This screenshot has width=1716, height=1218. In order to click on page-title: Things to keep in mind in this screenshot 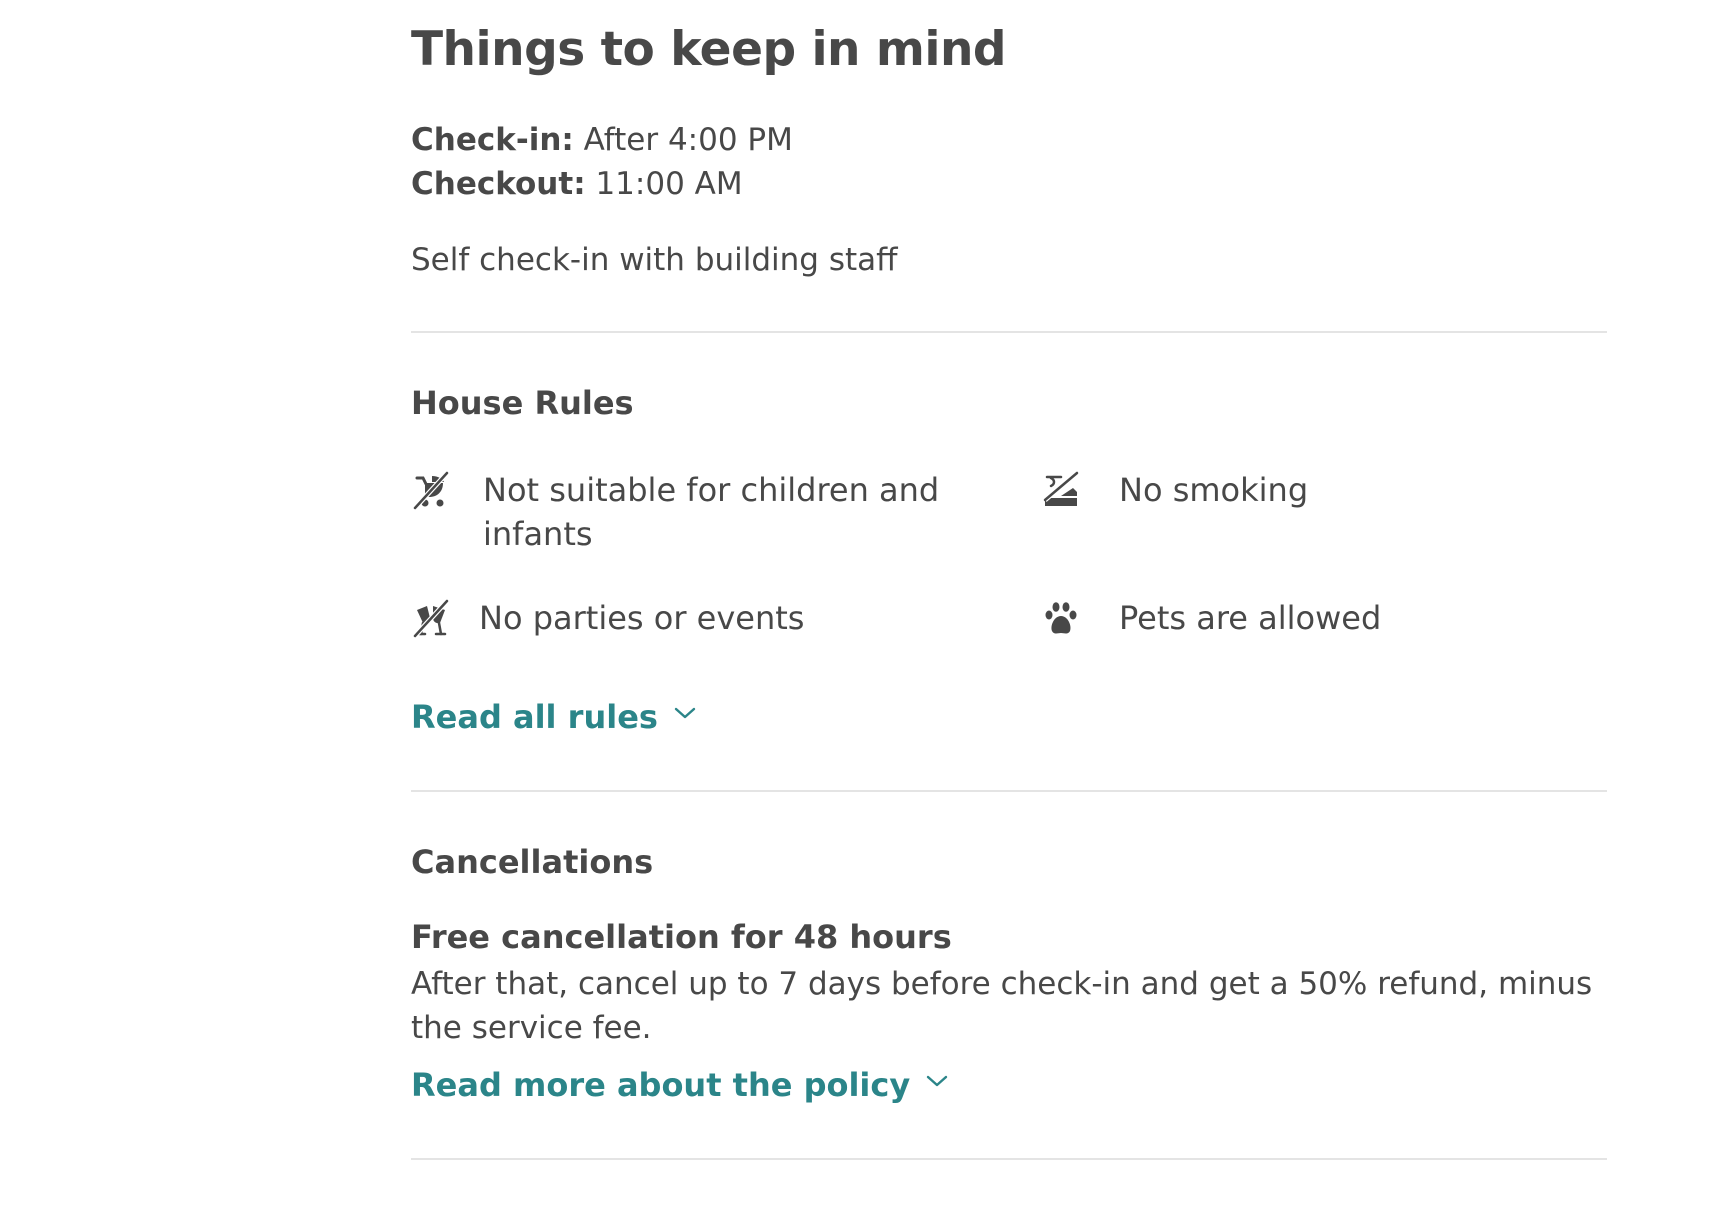, I will do `click(709, 49)`.